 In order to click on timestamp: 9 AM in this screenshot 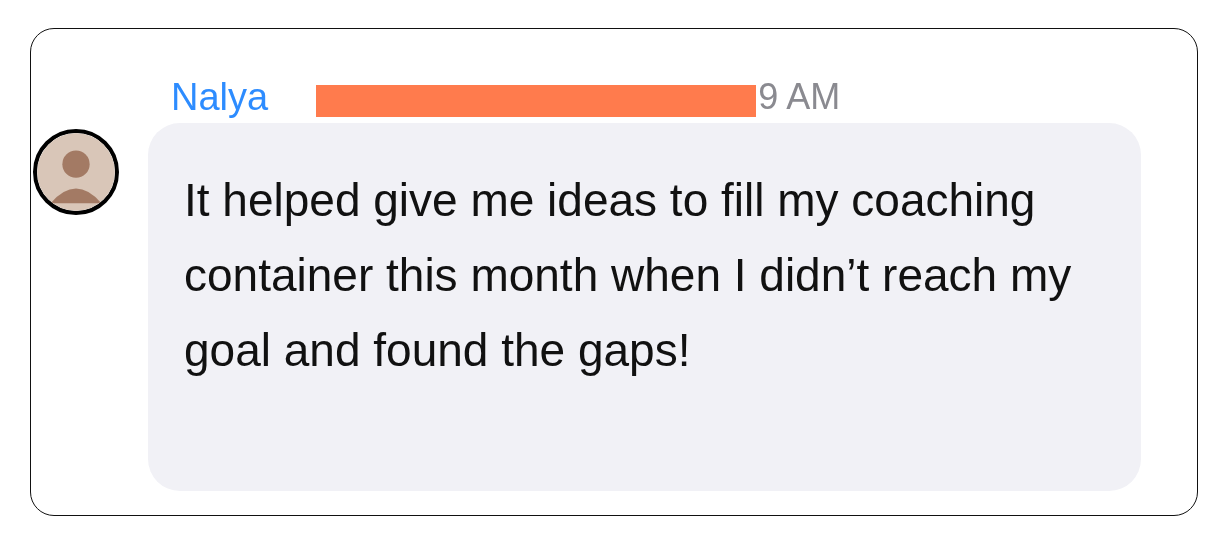, I will do `click(799, 97)`.